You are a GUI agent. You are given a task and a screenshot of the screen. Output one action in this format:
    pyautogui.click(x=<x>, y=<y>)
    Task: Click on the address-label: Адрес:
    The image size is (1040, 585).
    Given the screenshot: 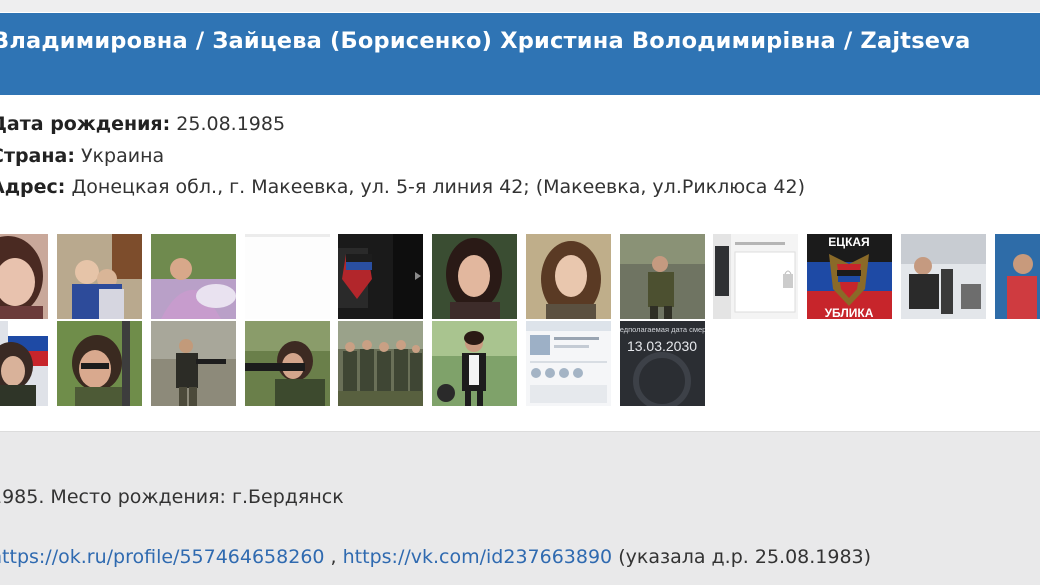 What is the action you would take?
    pyautogui.click(x=33, y=187)
    